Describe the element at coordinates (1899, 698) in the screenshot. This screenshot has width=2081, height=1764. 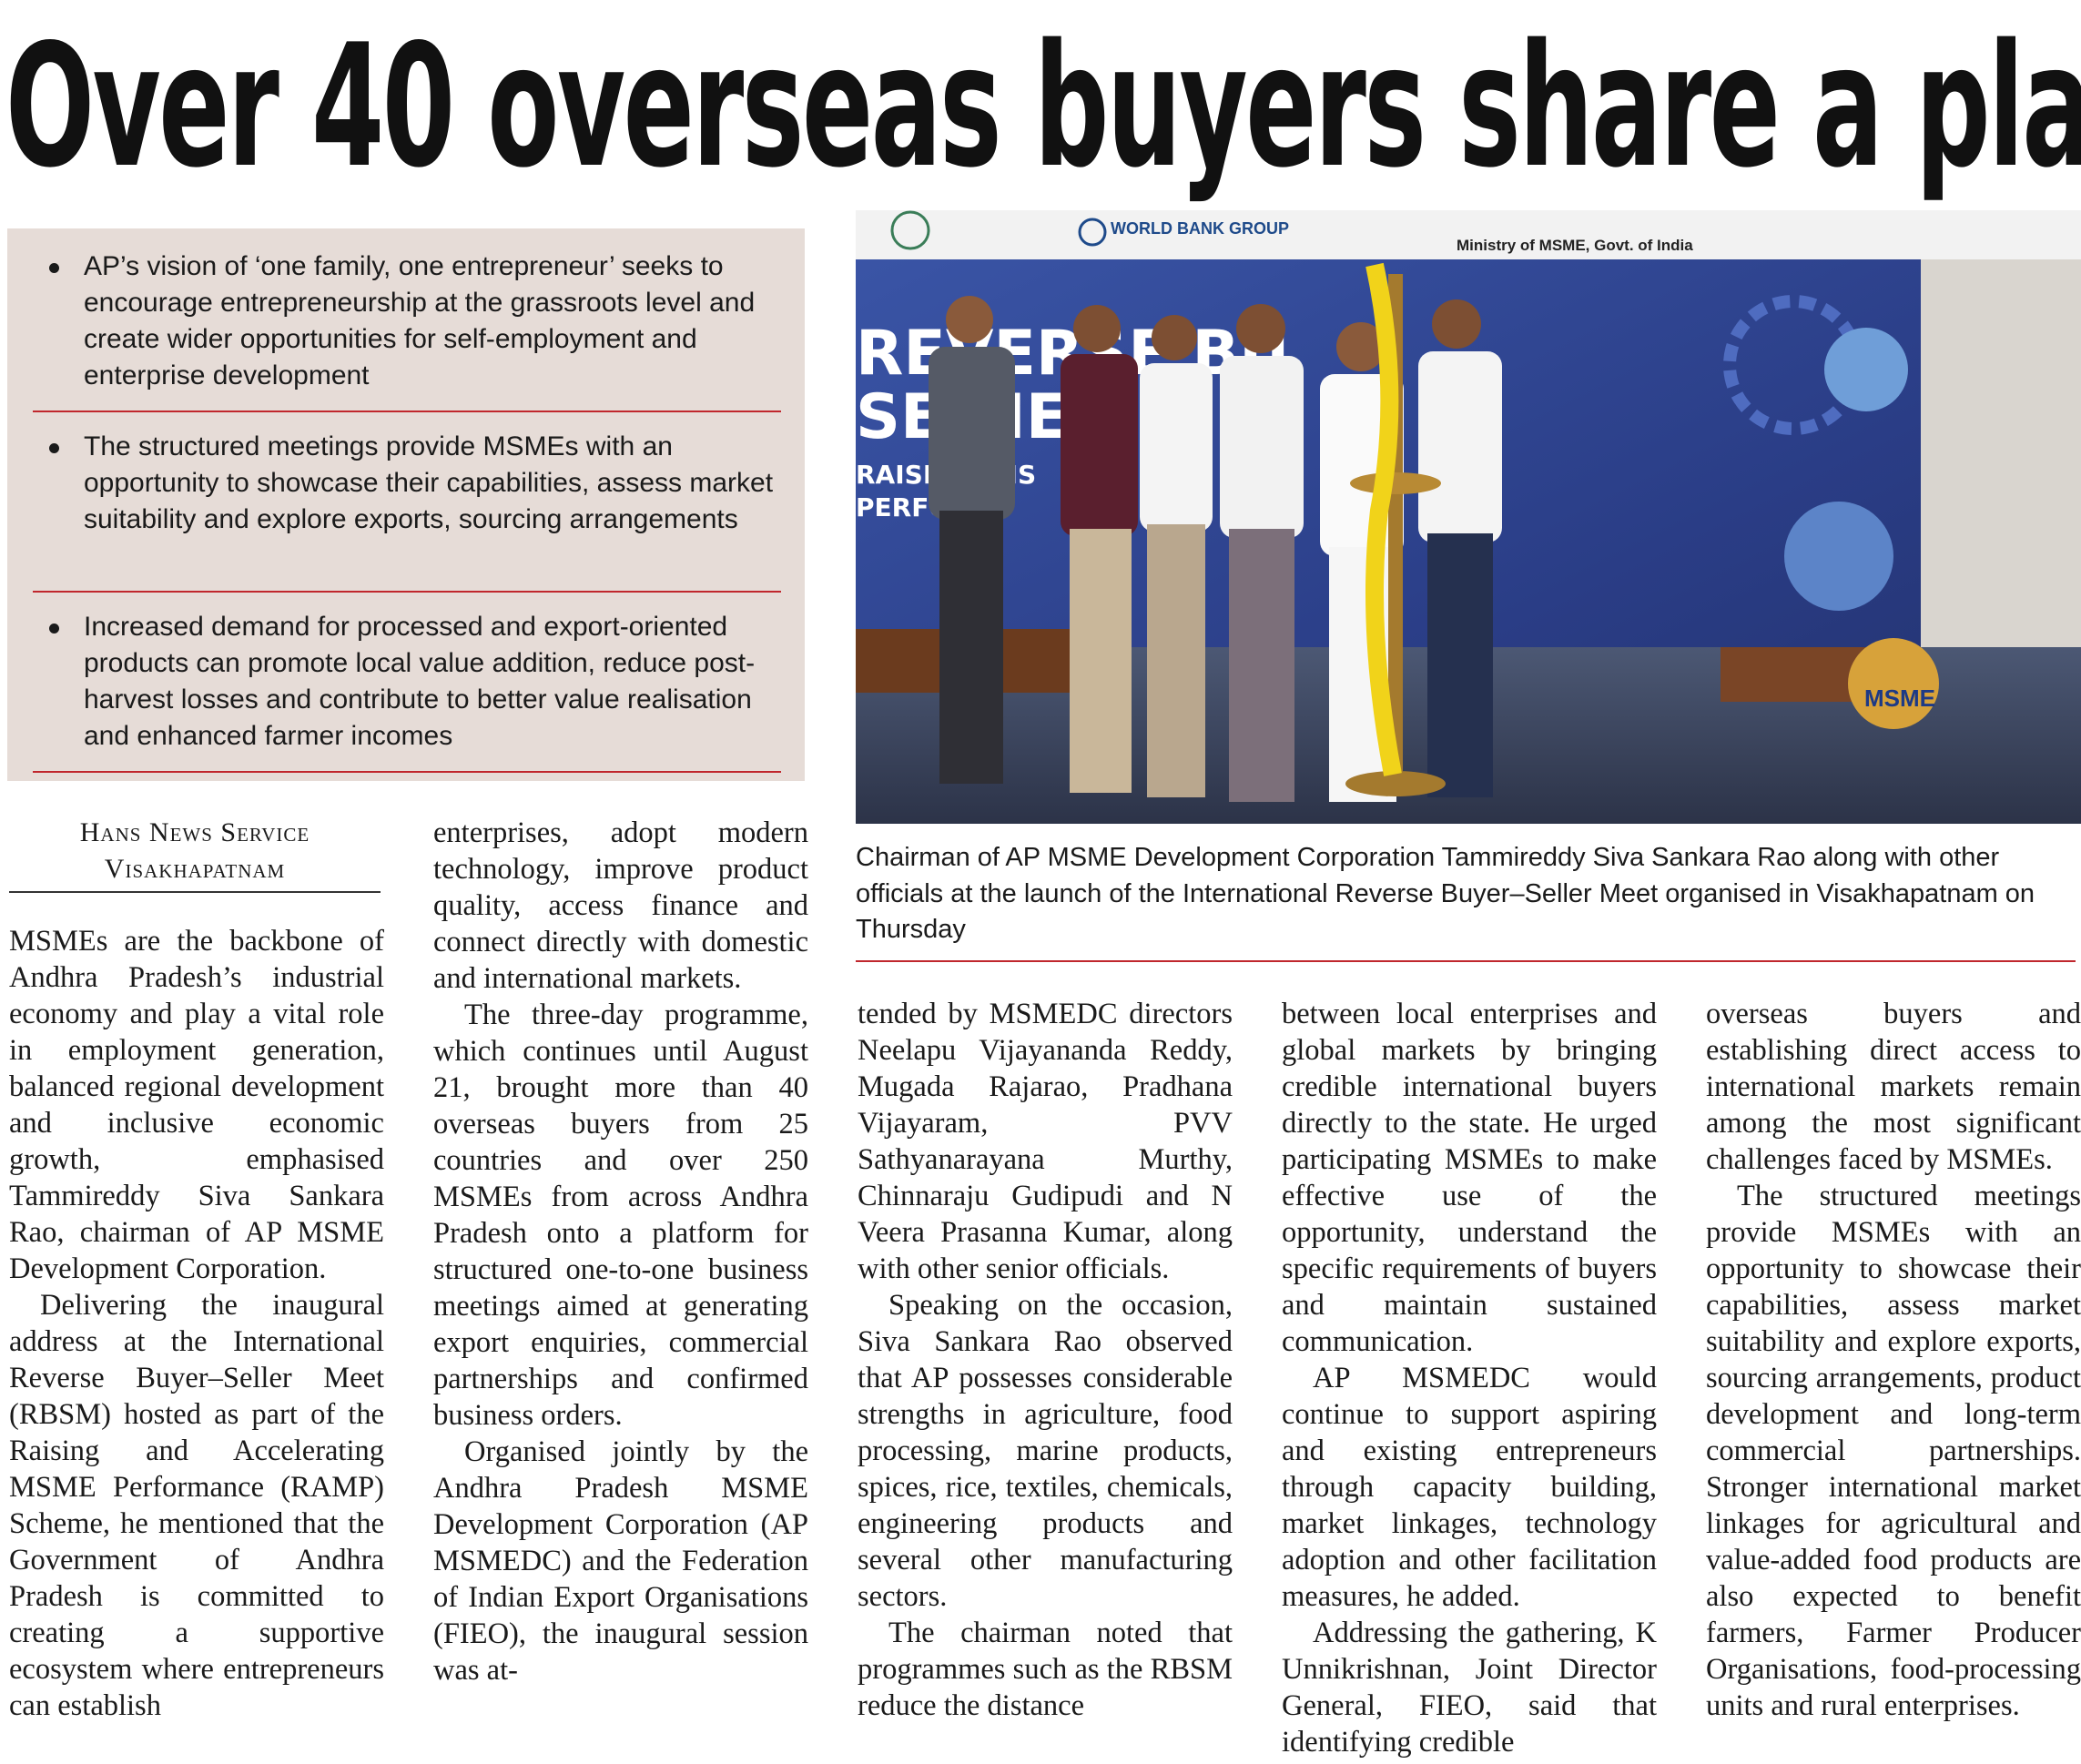
I see `msme-logo-text: MSME` at that location.